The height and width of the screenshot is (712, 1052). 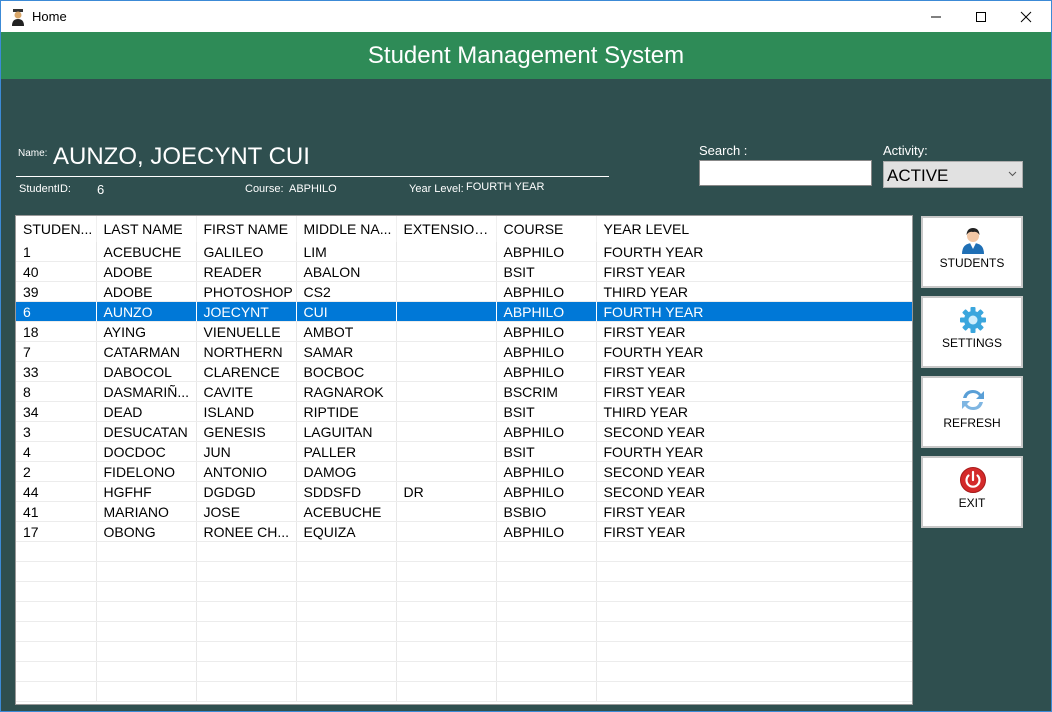 I want to click on table-row: 1 ACEBUCHE GALILEO LIM ABPHILO FOURTH YEAR, so click(x=464, y=252).